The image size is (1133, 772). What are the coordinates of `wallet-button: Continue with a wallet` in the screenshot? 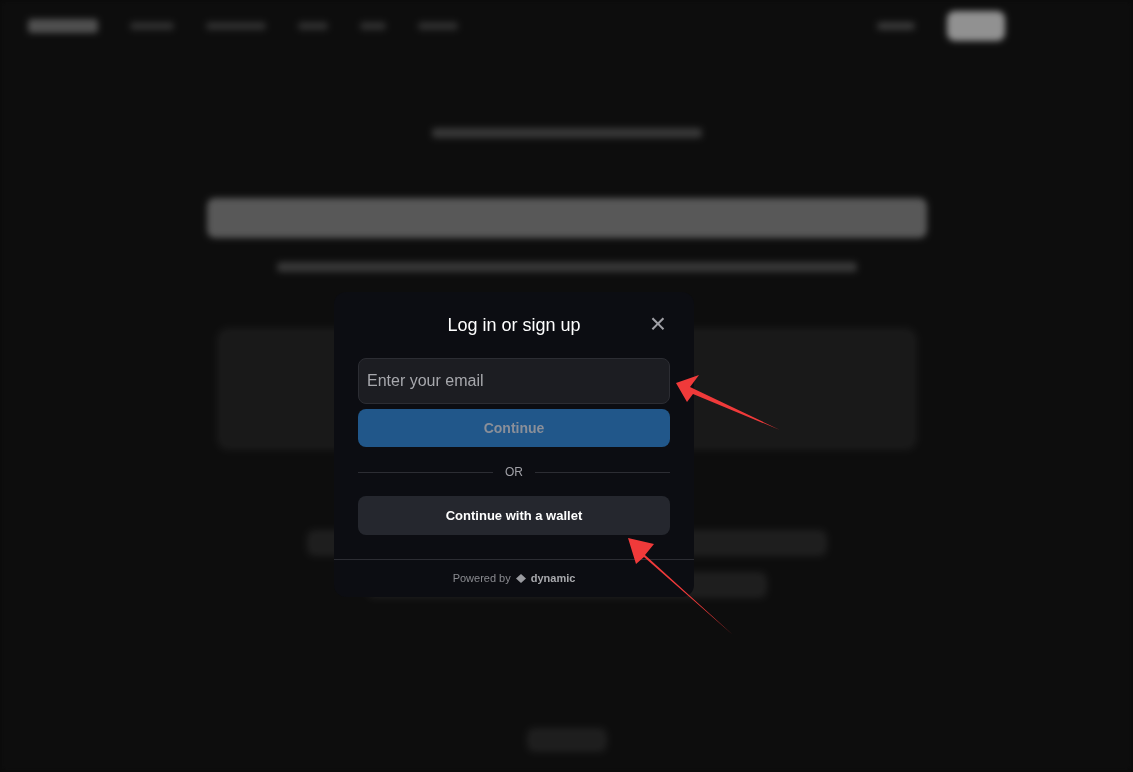 It's located at (514, 515).